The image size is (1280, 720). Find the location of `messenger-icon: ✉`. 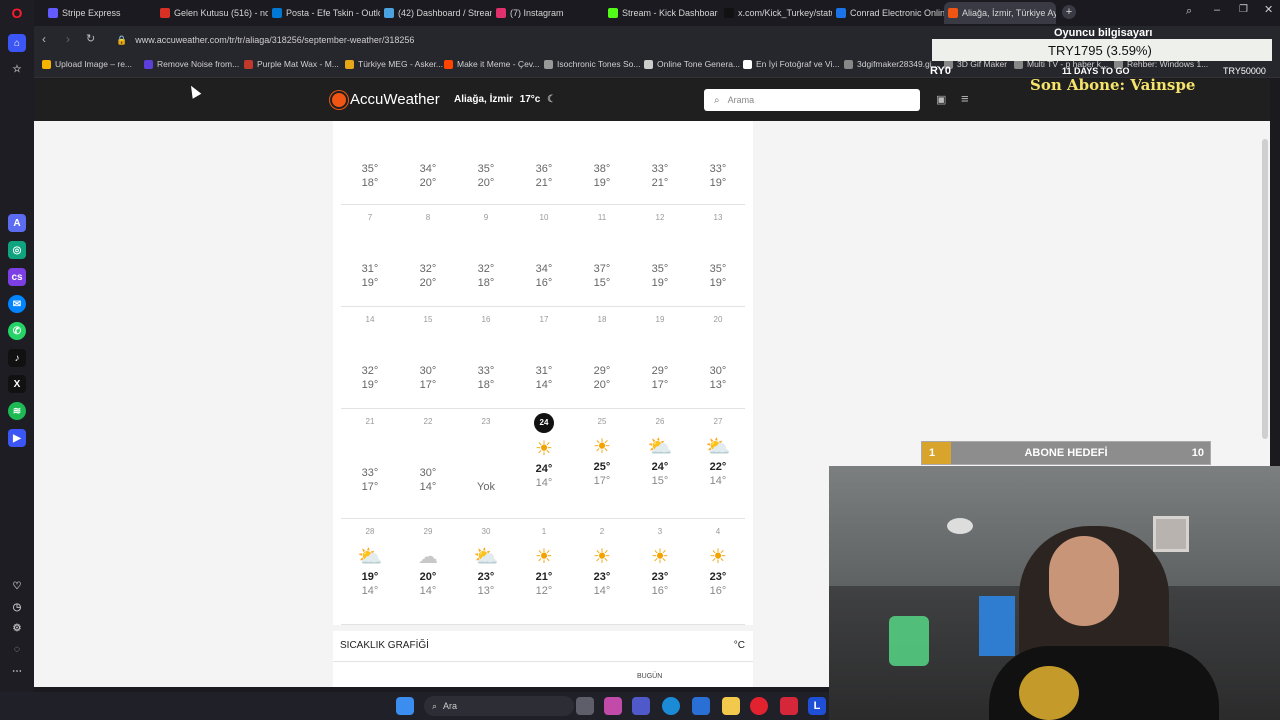

messenger-icon: ✉ is located at coordinates (17, 304).